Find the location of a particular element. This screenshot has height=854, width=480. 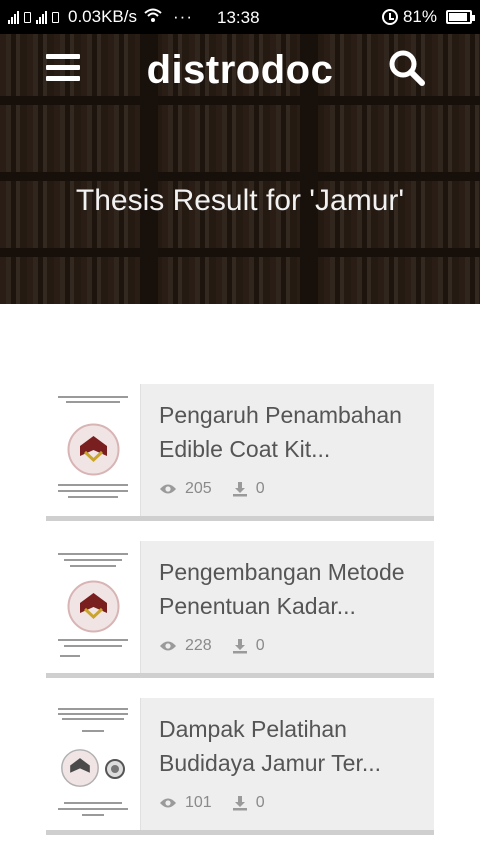

wifi-icon is located at coordinates (153, 17).